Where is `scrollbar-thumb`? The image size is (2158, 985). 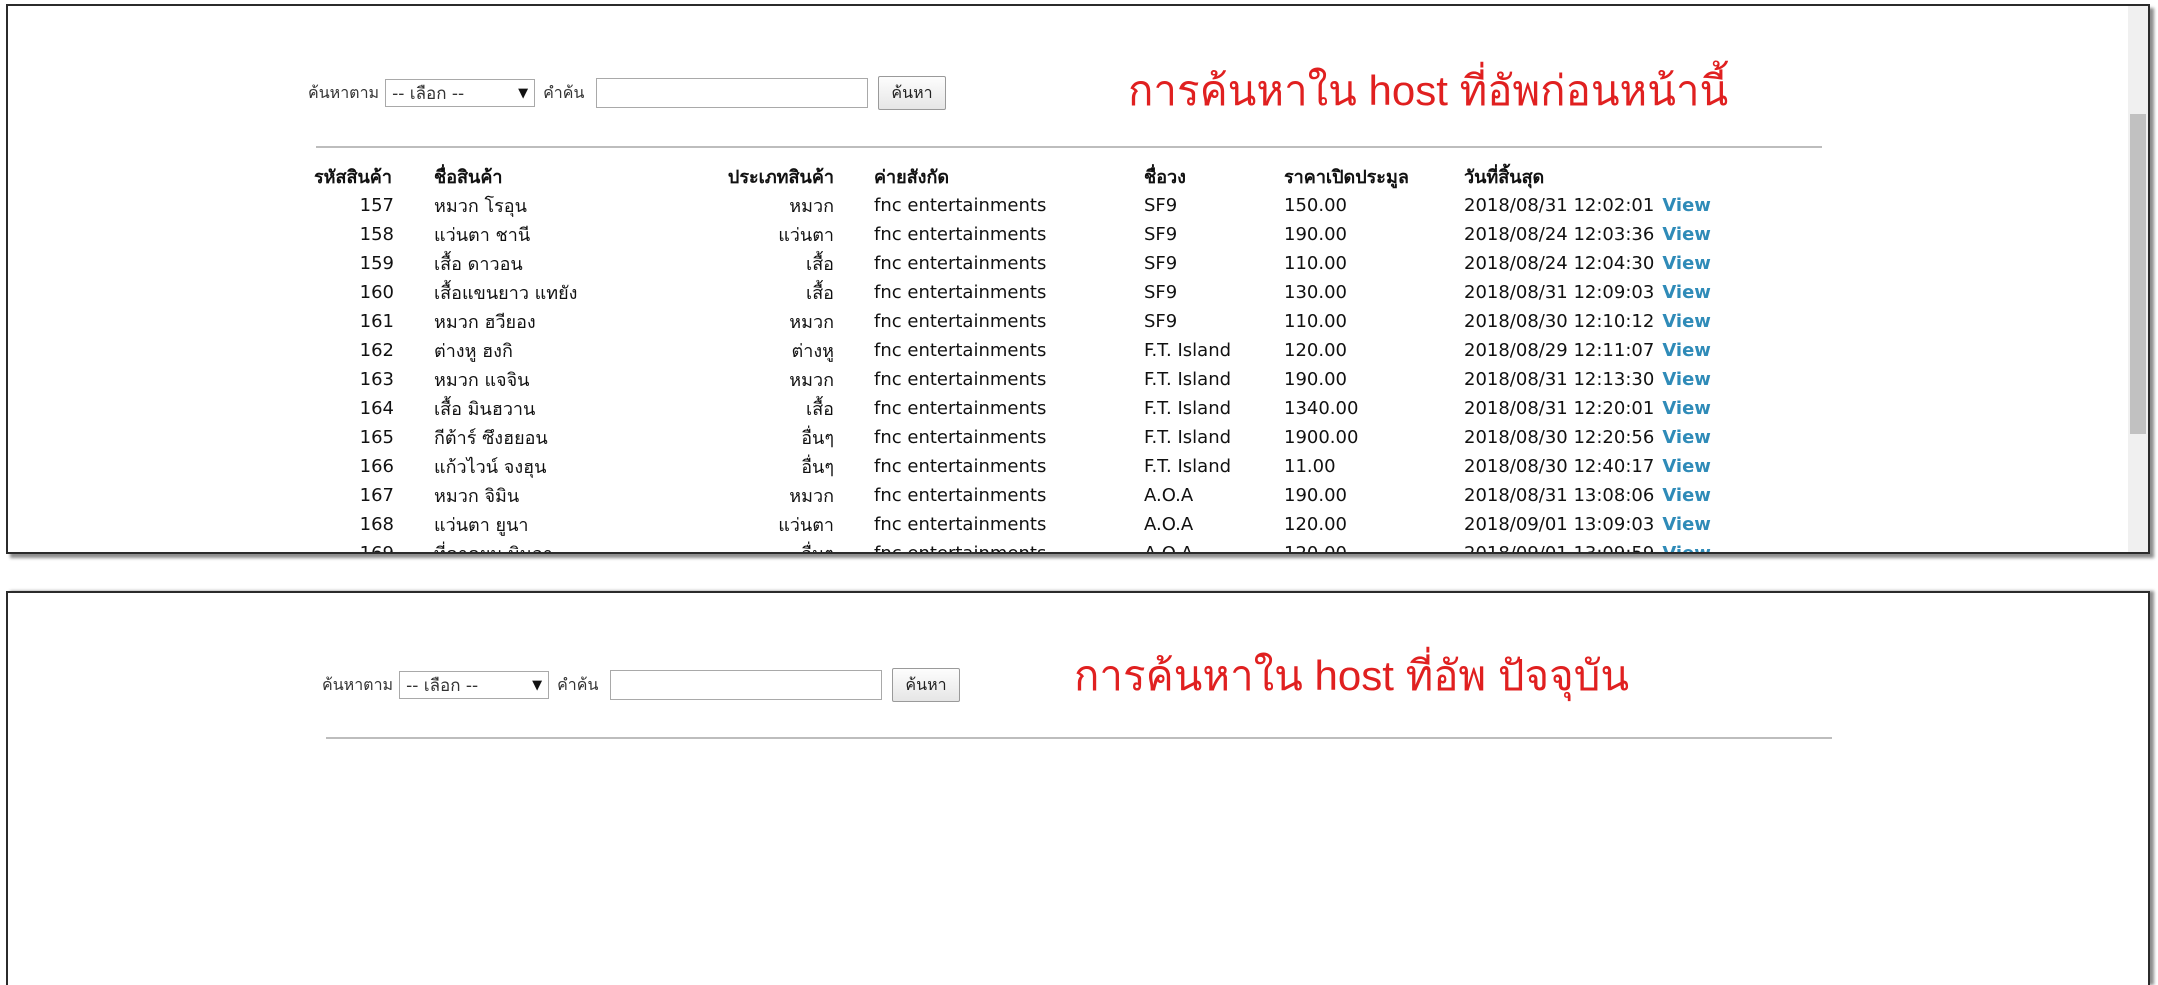
scrollbar-thumb is located at coordinates (2138, 274).